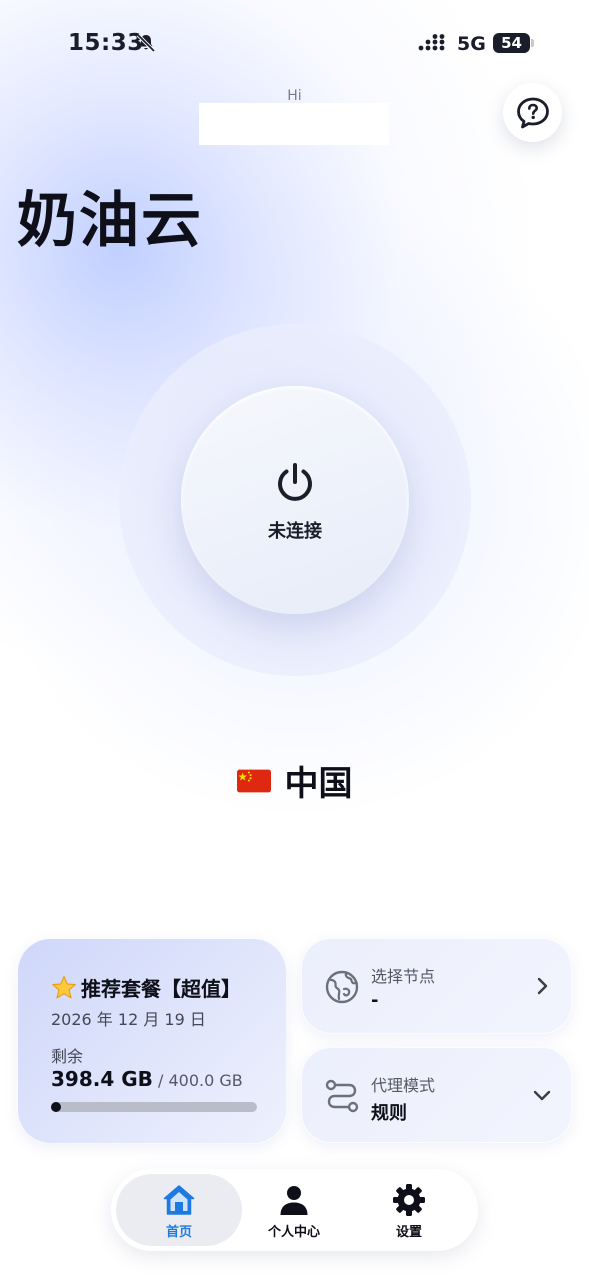 The image size is (589, 1280). I want to click on globe-icon, so click(342, 987).